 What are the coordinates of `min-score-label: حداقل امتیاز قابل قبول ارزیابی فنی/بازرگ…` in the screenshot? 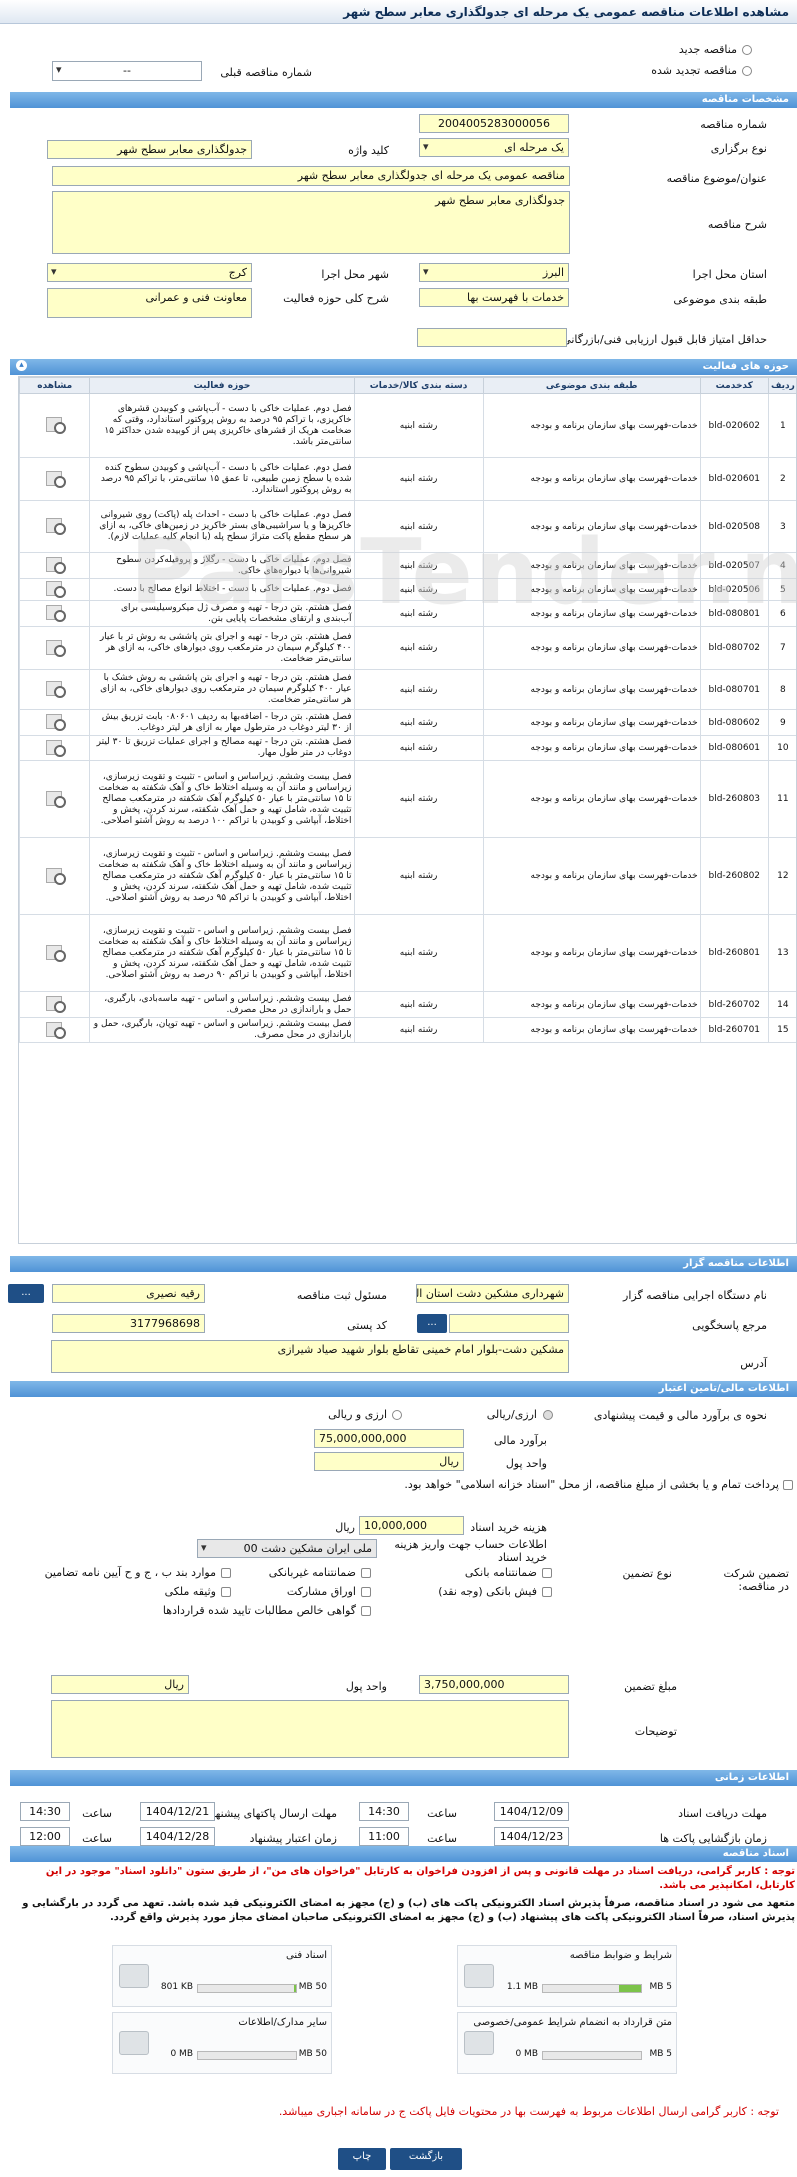 It's located at (664, 339).